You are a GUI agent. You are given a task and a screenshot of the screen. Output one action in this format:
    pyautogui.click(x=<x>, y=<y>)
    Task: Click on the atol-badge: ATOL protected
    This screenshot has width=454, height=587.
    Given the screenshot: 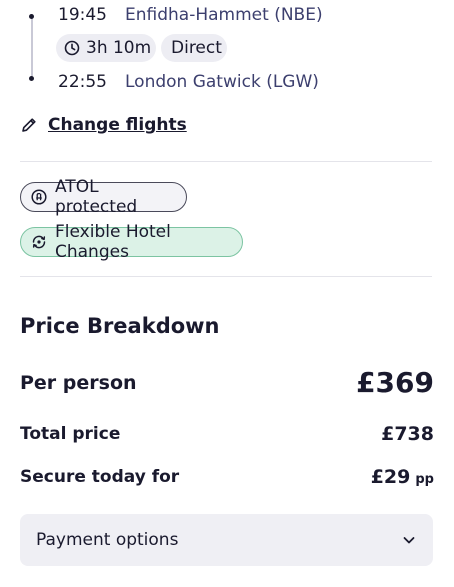 What is the action you would take?
    pyautogui.click(x=103, y=197)
    